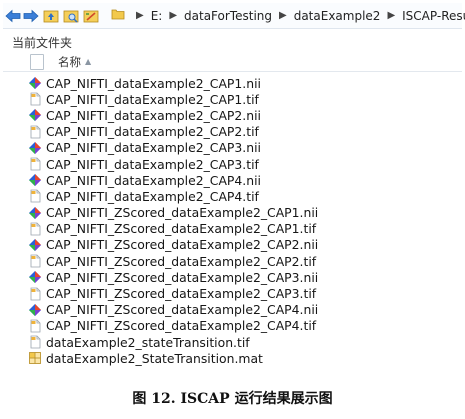 Image resolution: width=465 pixels, height=419 pixels. I want to click on file-row: CAP_NIFTI_dataExample2_CAP4.nii, so click(232, 180).